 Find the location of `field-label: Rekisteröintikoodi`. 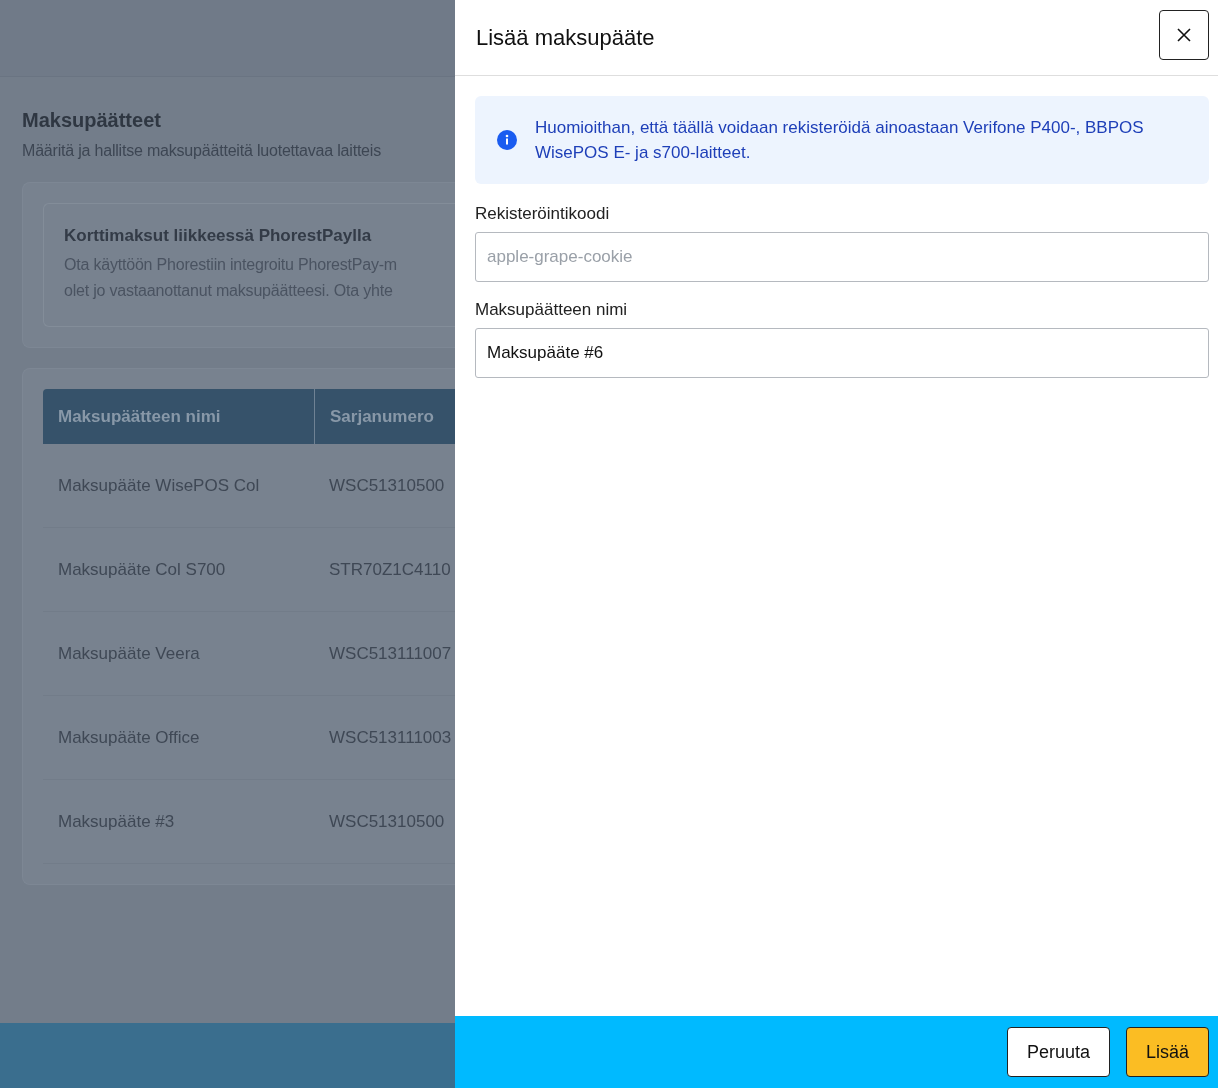

field-label: Rekisteröintikoodi is located at coordinates (543, 214).